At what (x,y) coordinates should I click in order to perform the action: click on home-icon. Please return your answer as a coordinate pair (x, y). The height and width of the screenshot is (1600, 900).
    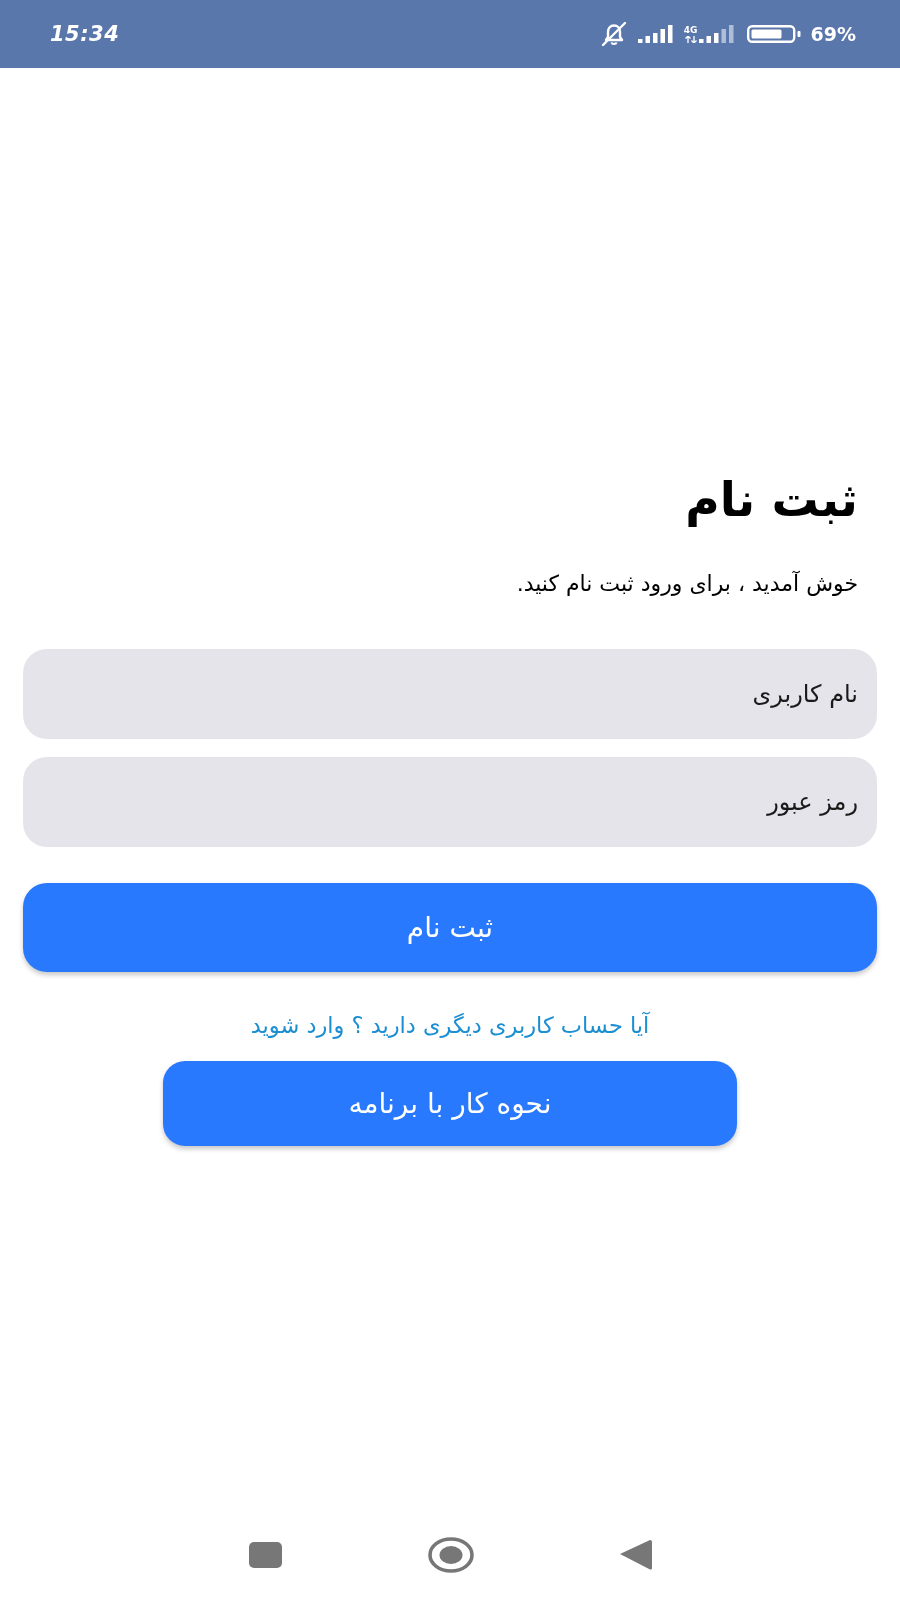
    Looking at the image, I should click on (450, 1554).